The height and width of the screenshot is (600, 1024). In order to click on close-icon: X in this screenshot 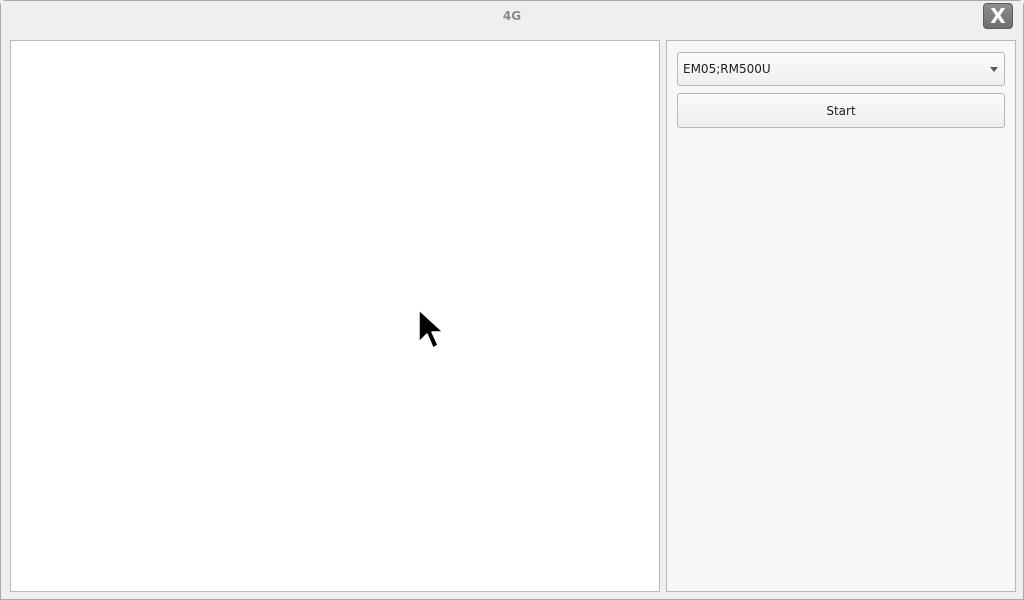, I will do `click(998, 16)`.